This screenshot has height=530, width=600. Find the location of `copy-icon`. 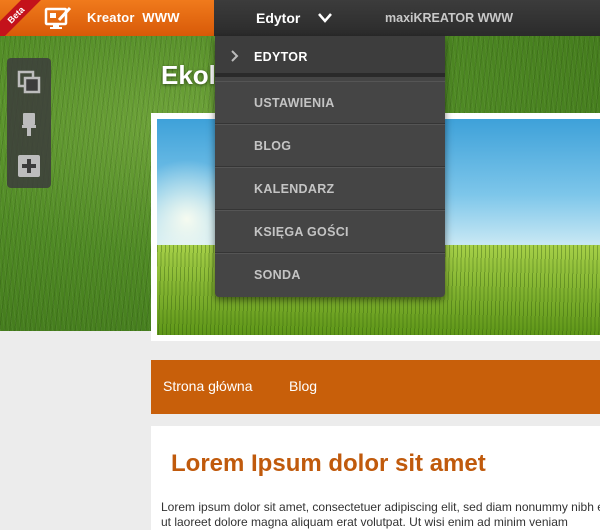

copy-icon is located at coordinates (29, 82).